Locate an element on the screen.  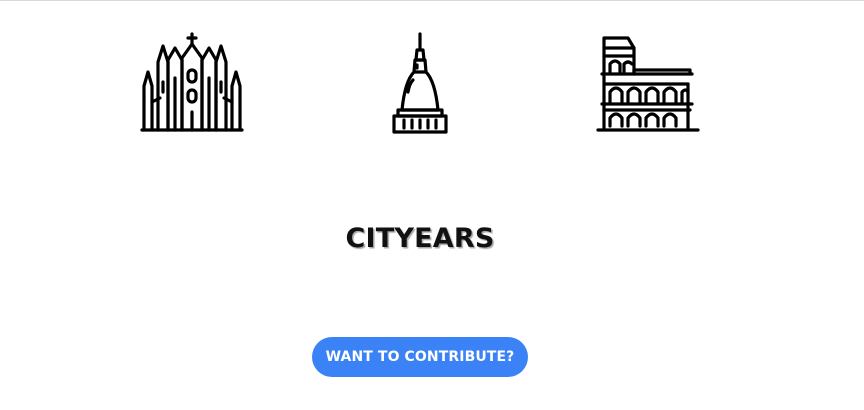
colosseum-icon is located at coordinates (648, 84).